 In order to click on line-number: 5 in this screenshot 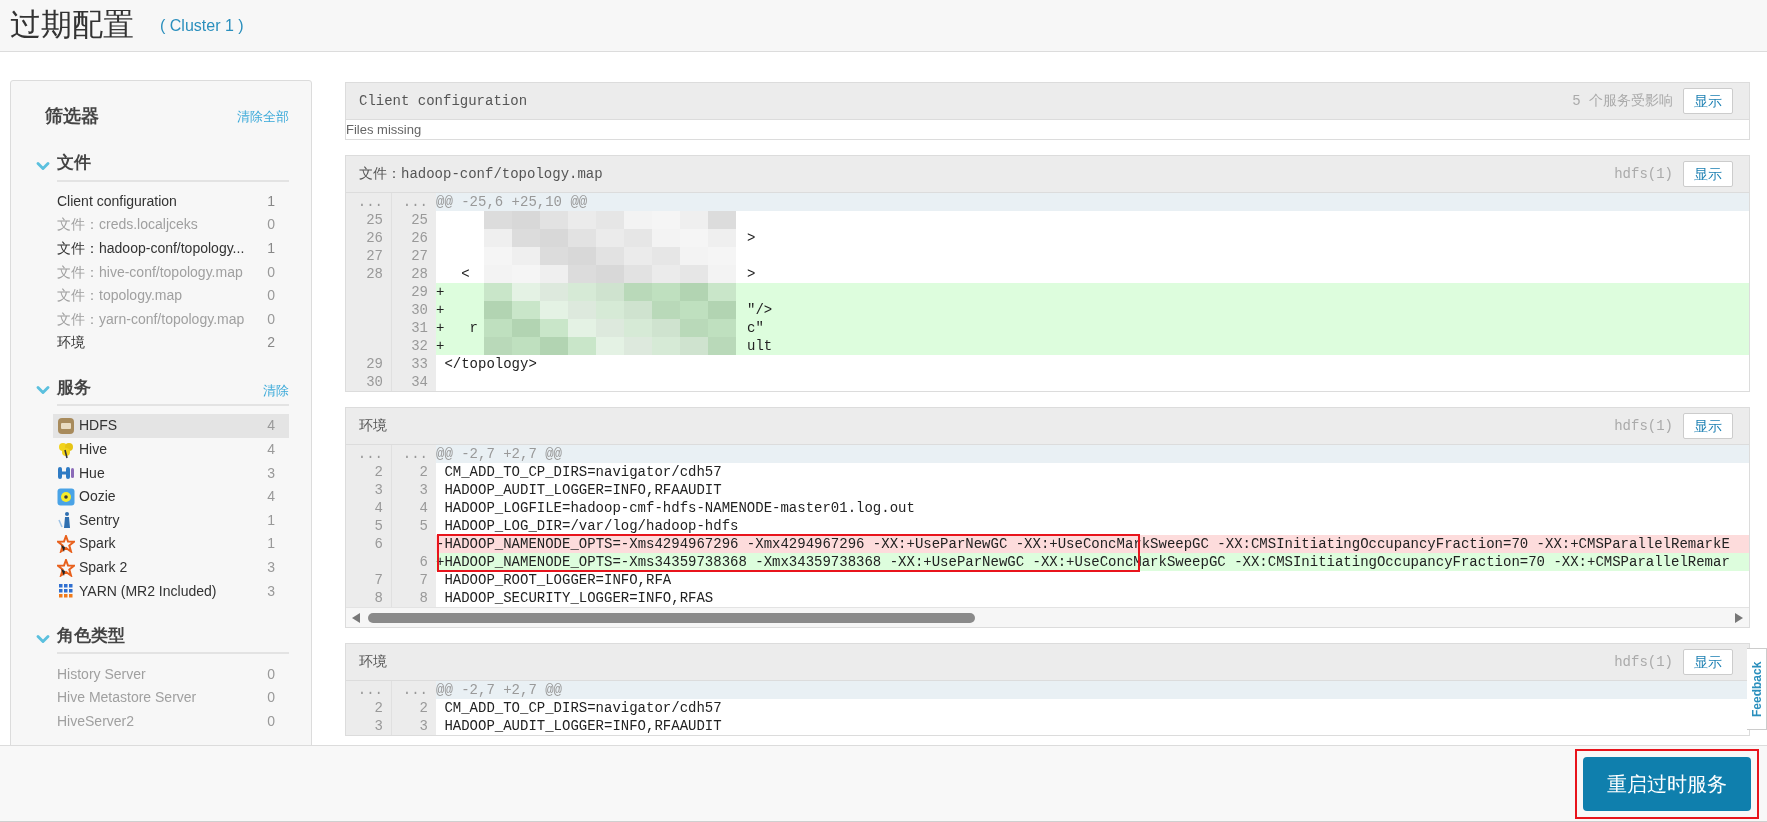, I will do `click(368, 526)`.